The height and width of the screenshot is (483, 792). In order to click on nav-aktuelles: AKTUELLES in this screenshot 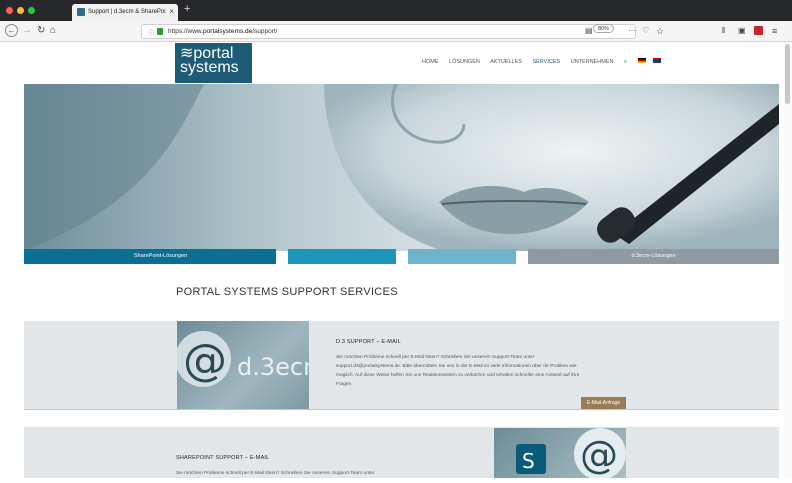, I will do `click(506, 62)`.